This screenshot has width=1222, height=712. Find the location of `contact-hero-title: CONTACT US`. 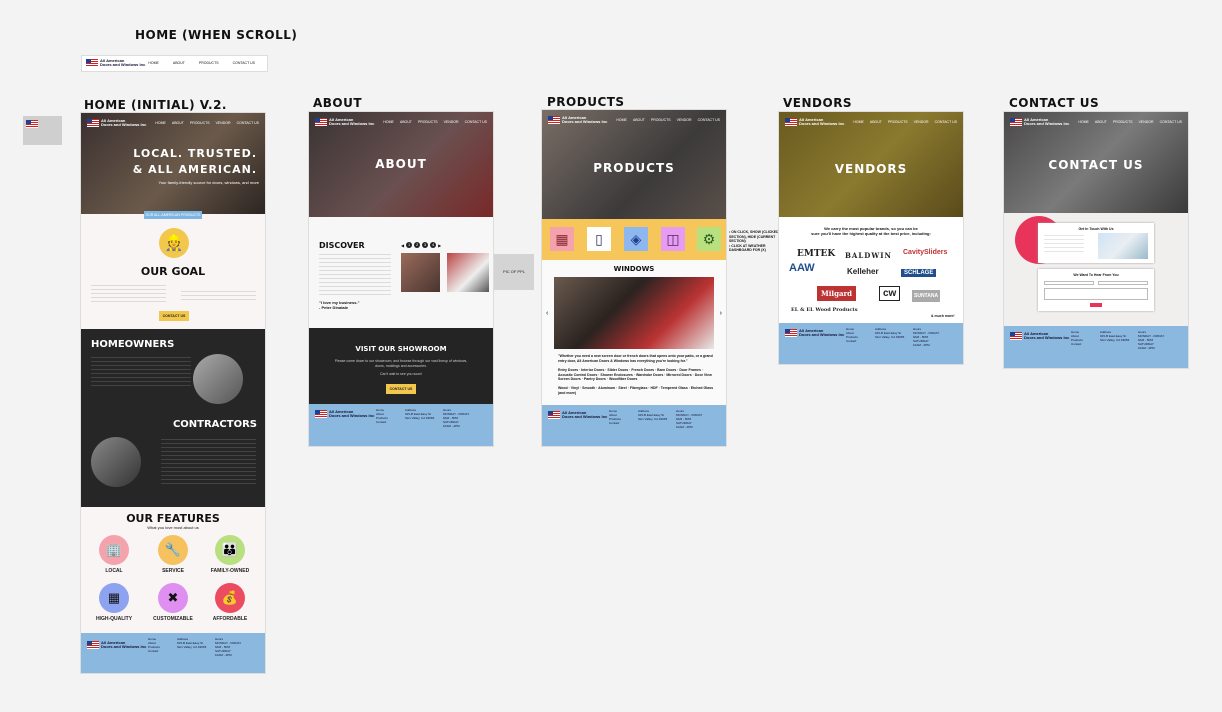

contact-hero-title: CONTACT US is located at coordinates (1096, 165).